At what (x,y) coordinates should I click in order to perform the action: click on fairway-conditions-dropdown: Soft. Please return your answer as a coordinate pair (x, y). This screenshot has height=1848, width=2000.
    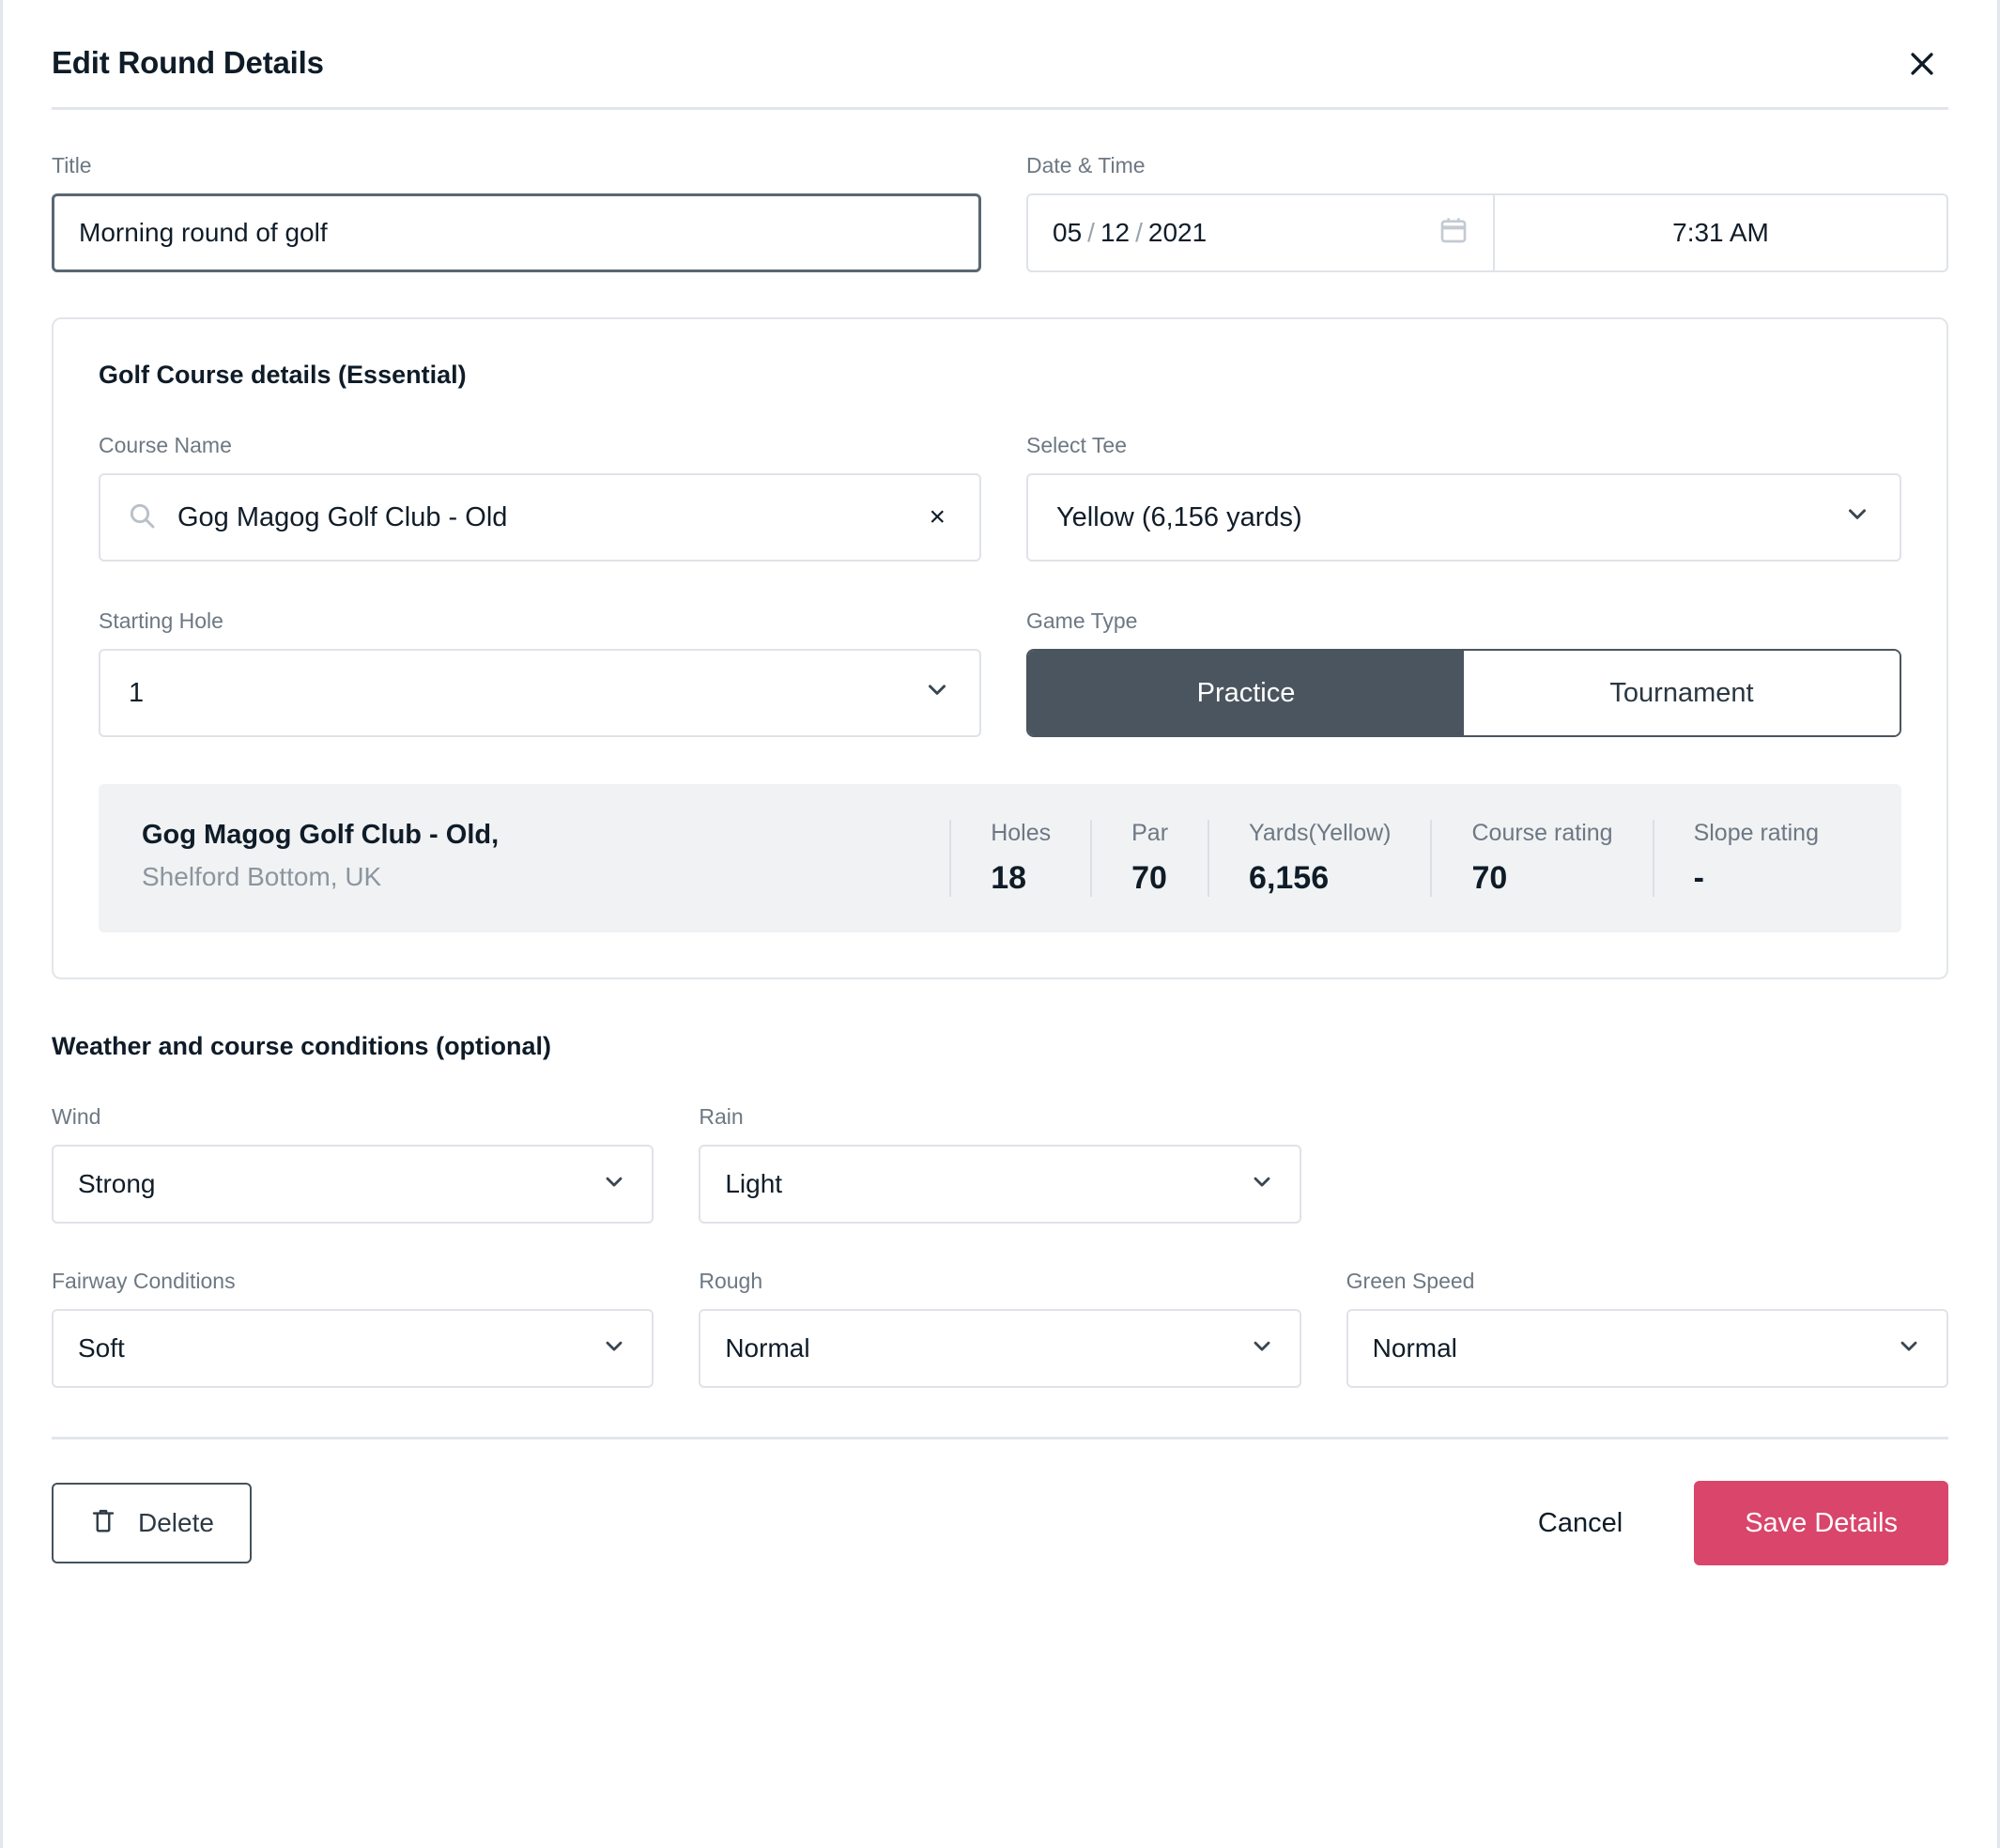
    Looking at the image, I should click on (353, 1348).